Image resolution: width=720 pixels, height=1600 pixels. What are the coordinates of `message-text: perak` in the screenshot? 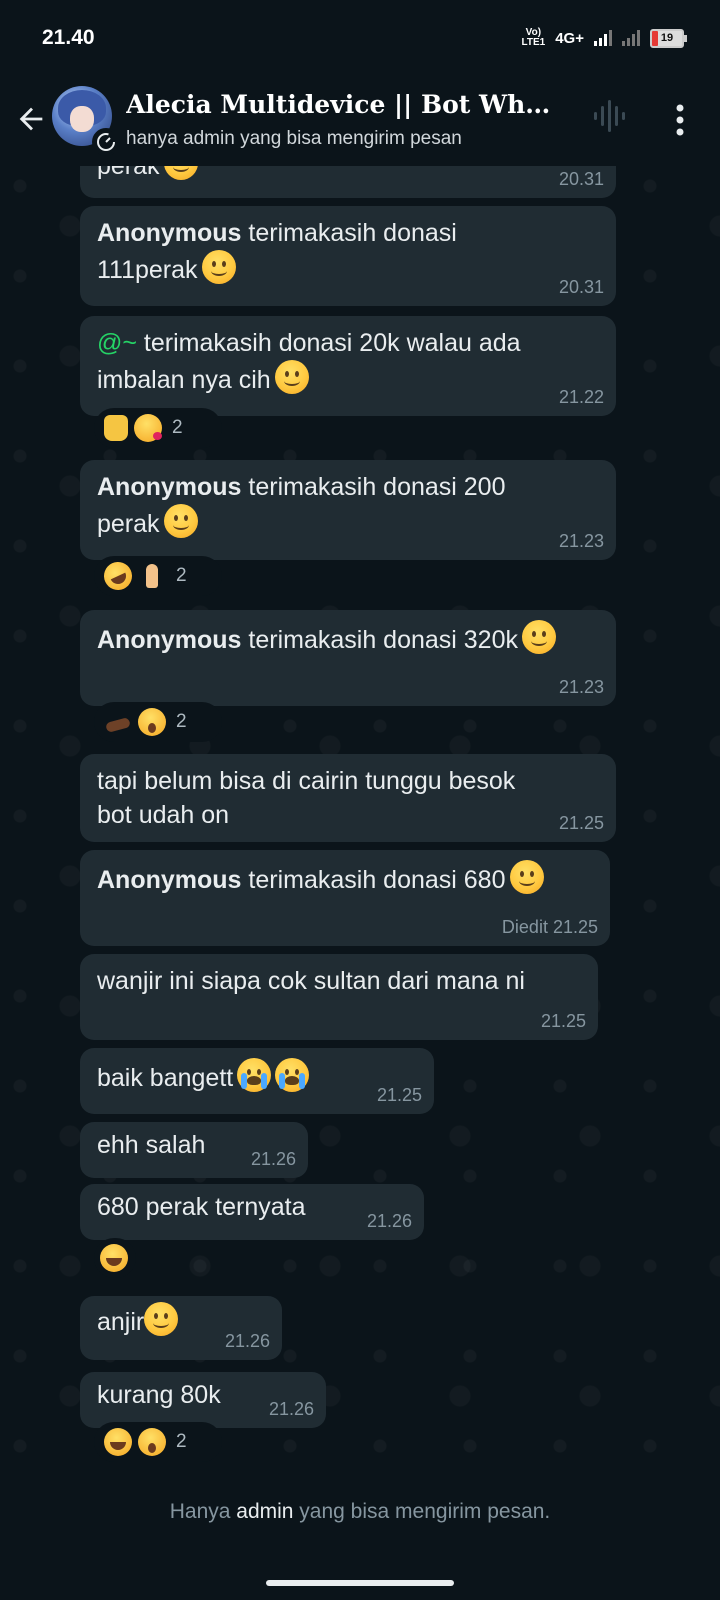 It's located at (128, 173).